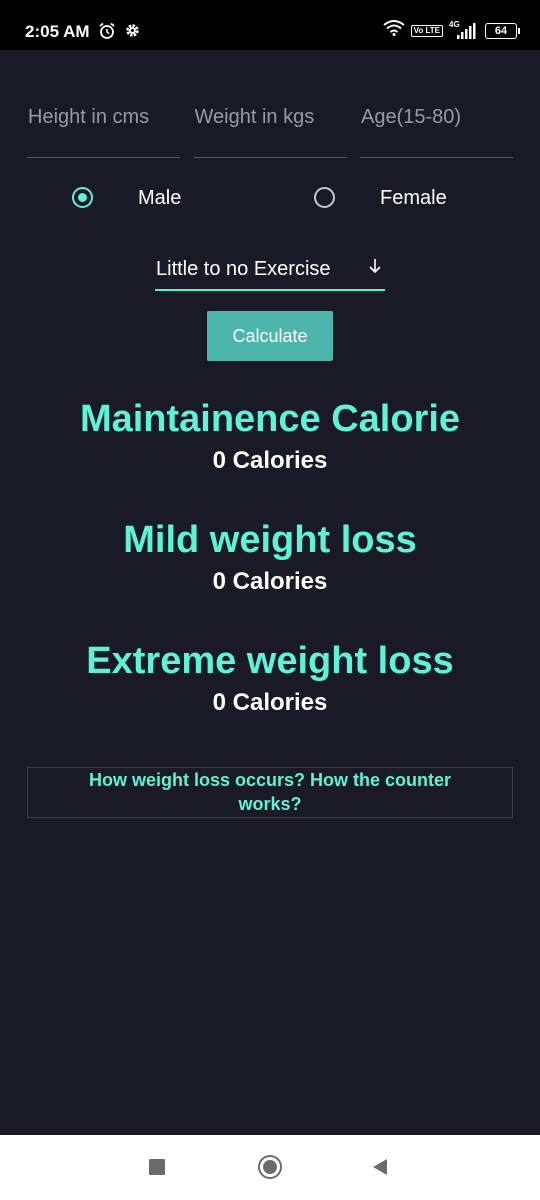 This screenshot has width=540, height=1200. What do you see at coordinates (413, 198) in the screenshot?
I see `female-label: Female` at bounding box center [413, 198].